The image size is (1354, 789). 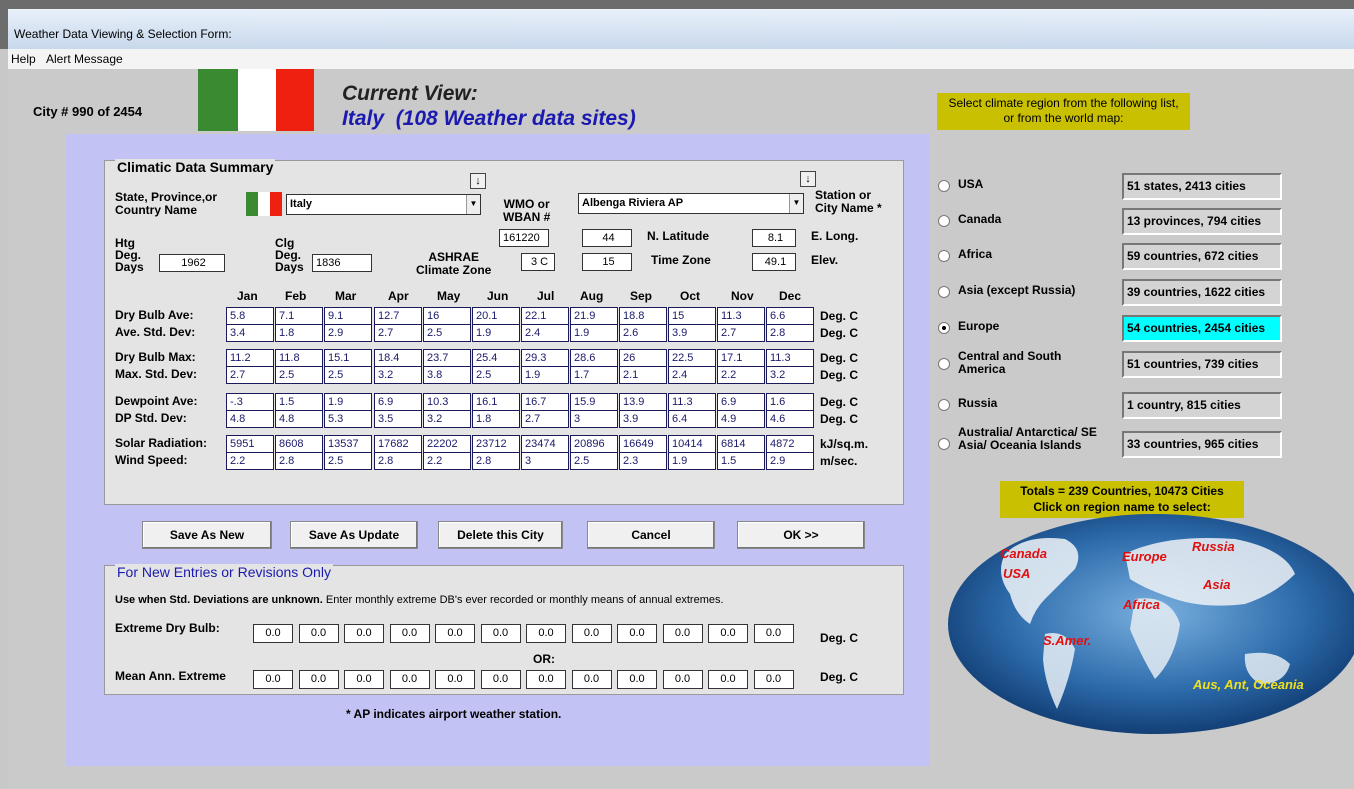 I want to click on timezone-field: 15, so click(x=607, y=262).